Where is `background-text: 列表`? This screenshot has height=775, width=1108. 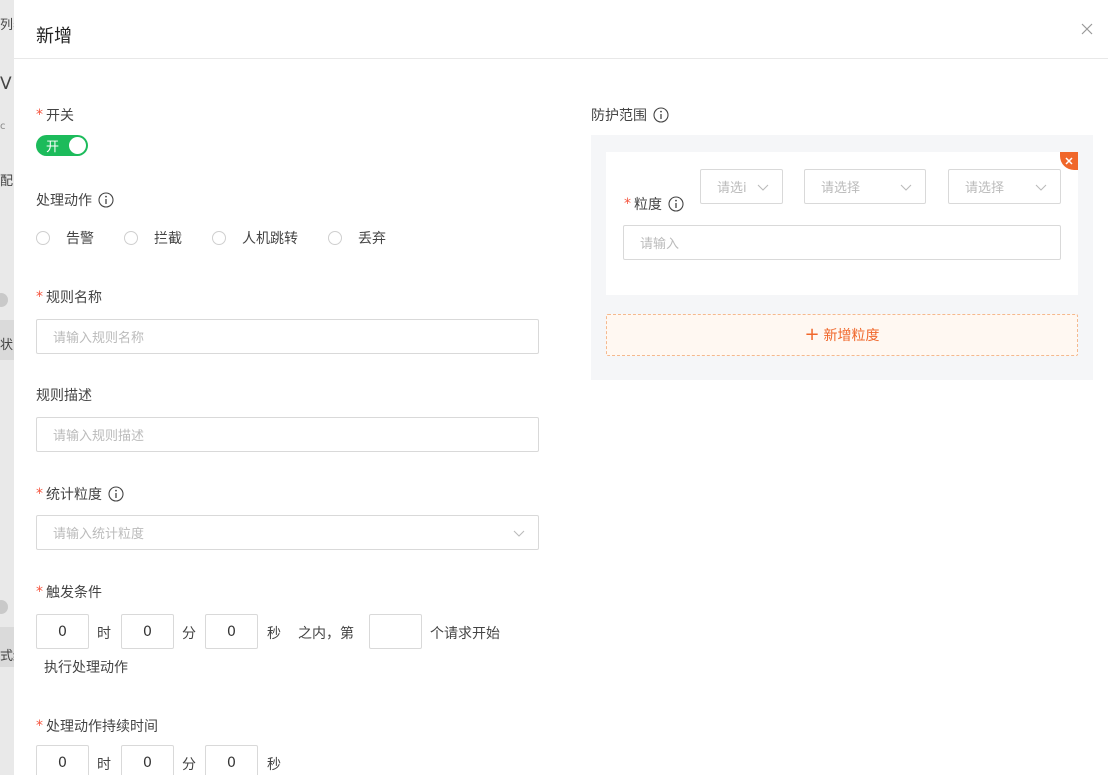 background-text: 列表 is located at coordinates (7, 25).